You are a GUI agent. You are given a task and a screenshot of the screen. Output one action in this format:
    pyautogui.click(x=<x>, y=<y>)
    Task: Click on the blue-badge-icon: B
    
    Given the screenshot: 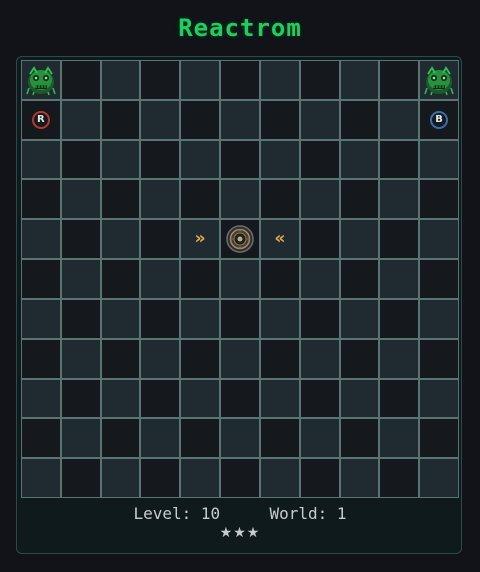 What is the action you would take?
    pyautogui.click(x=439, y=119)
    